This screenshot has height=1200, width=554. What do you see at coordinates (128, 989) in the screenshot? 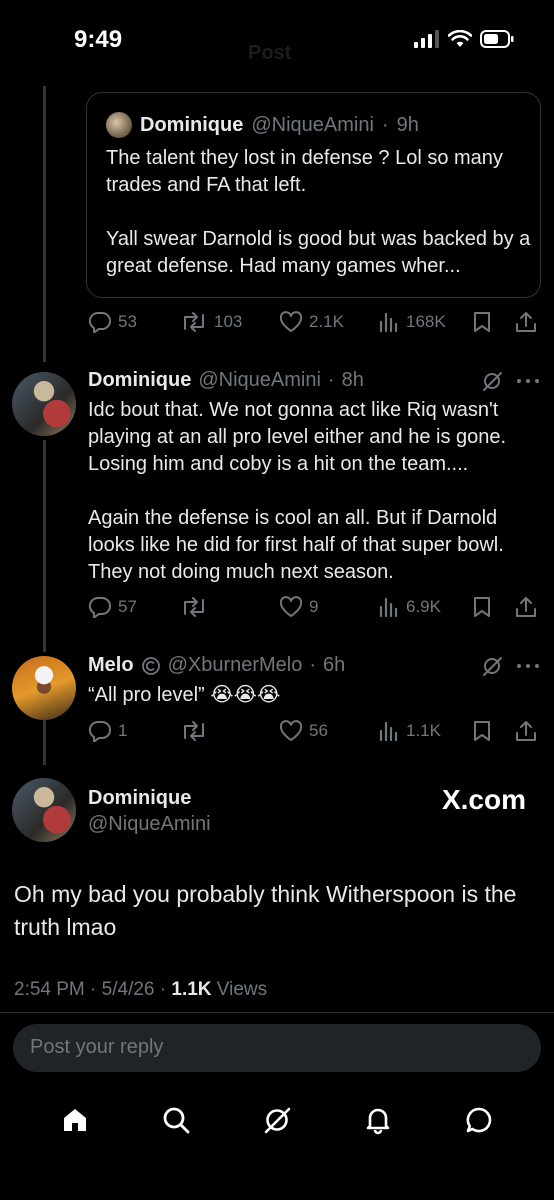
I see `post-date: 5/4/26` at bounding box center [128, 989].